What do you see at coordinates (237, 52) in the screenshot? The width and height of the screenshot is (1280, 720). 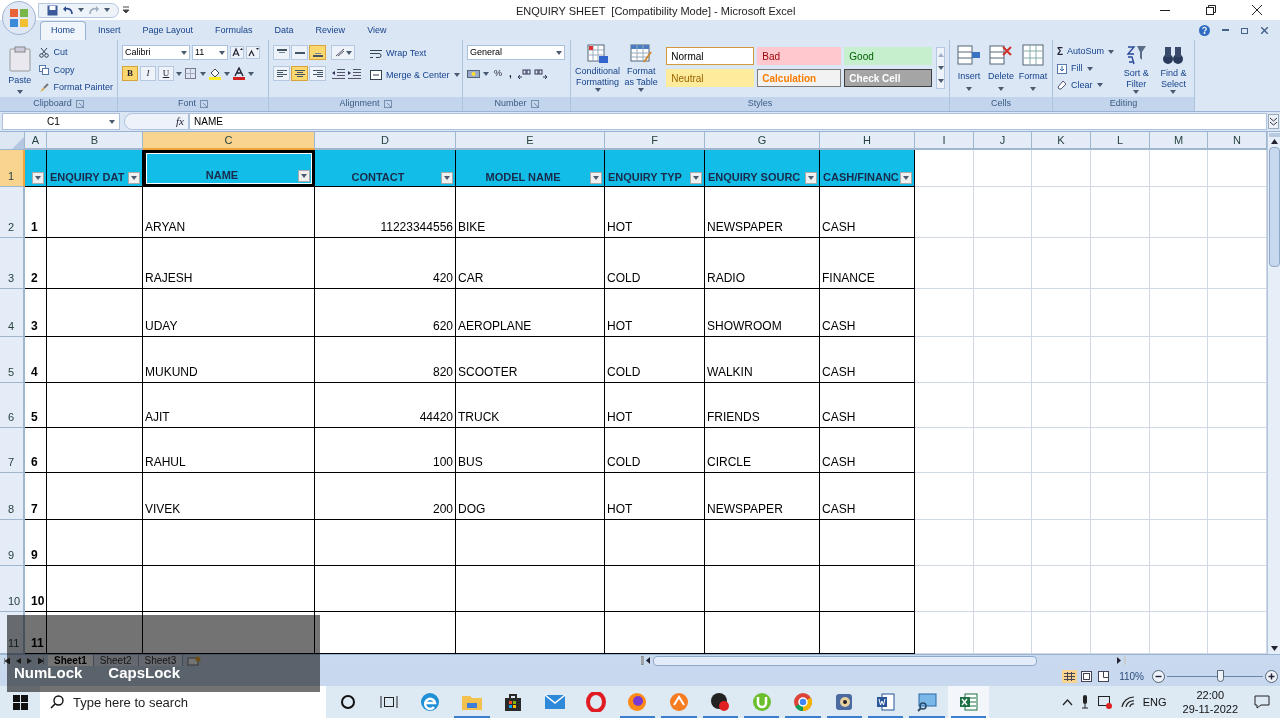 I see `grow-font-icon` at bounding box center [237, 52].